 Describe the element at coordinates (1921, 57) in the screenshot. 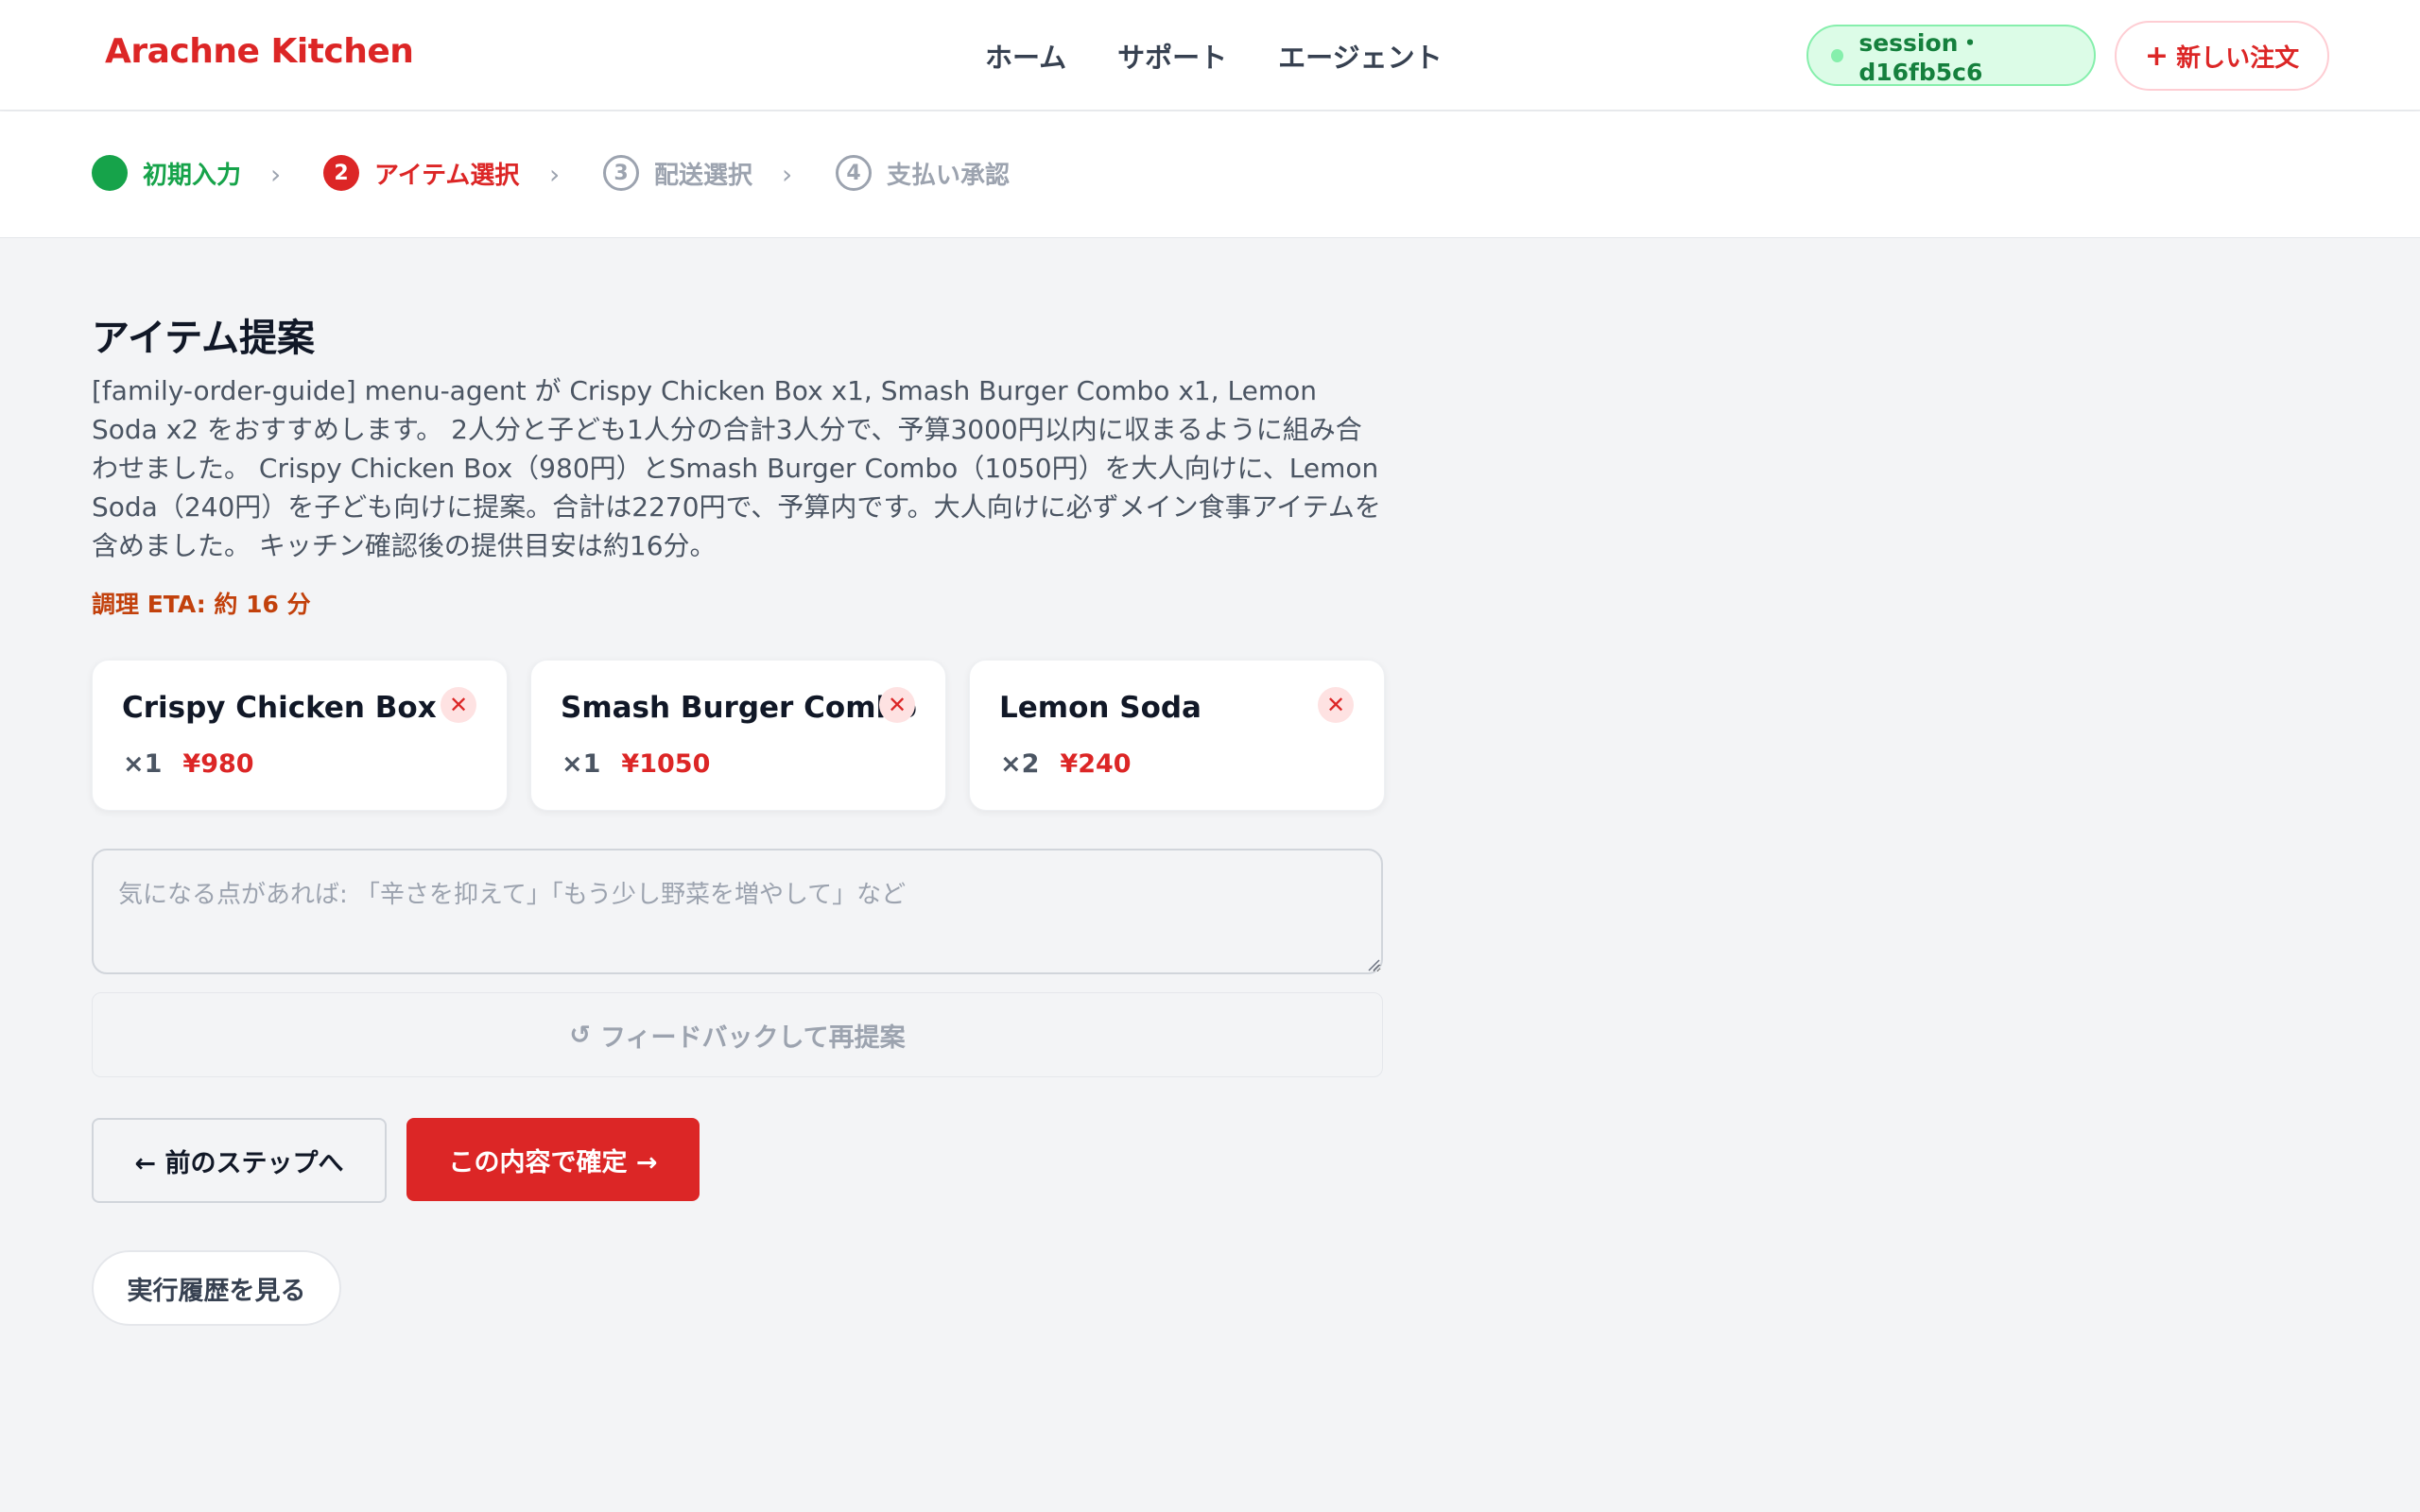

I see `session-label: session・d16fb5c6` at that location.